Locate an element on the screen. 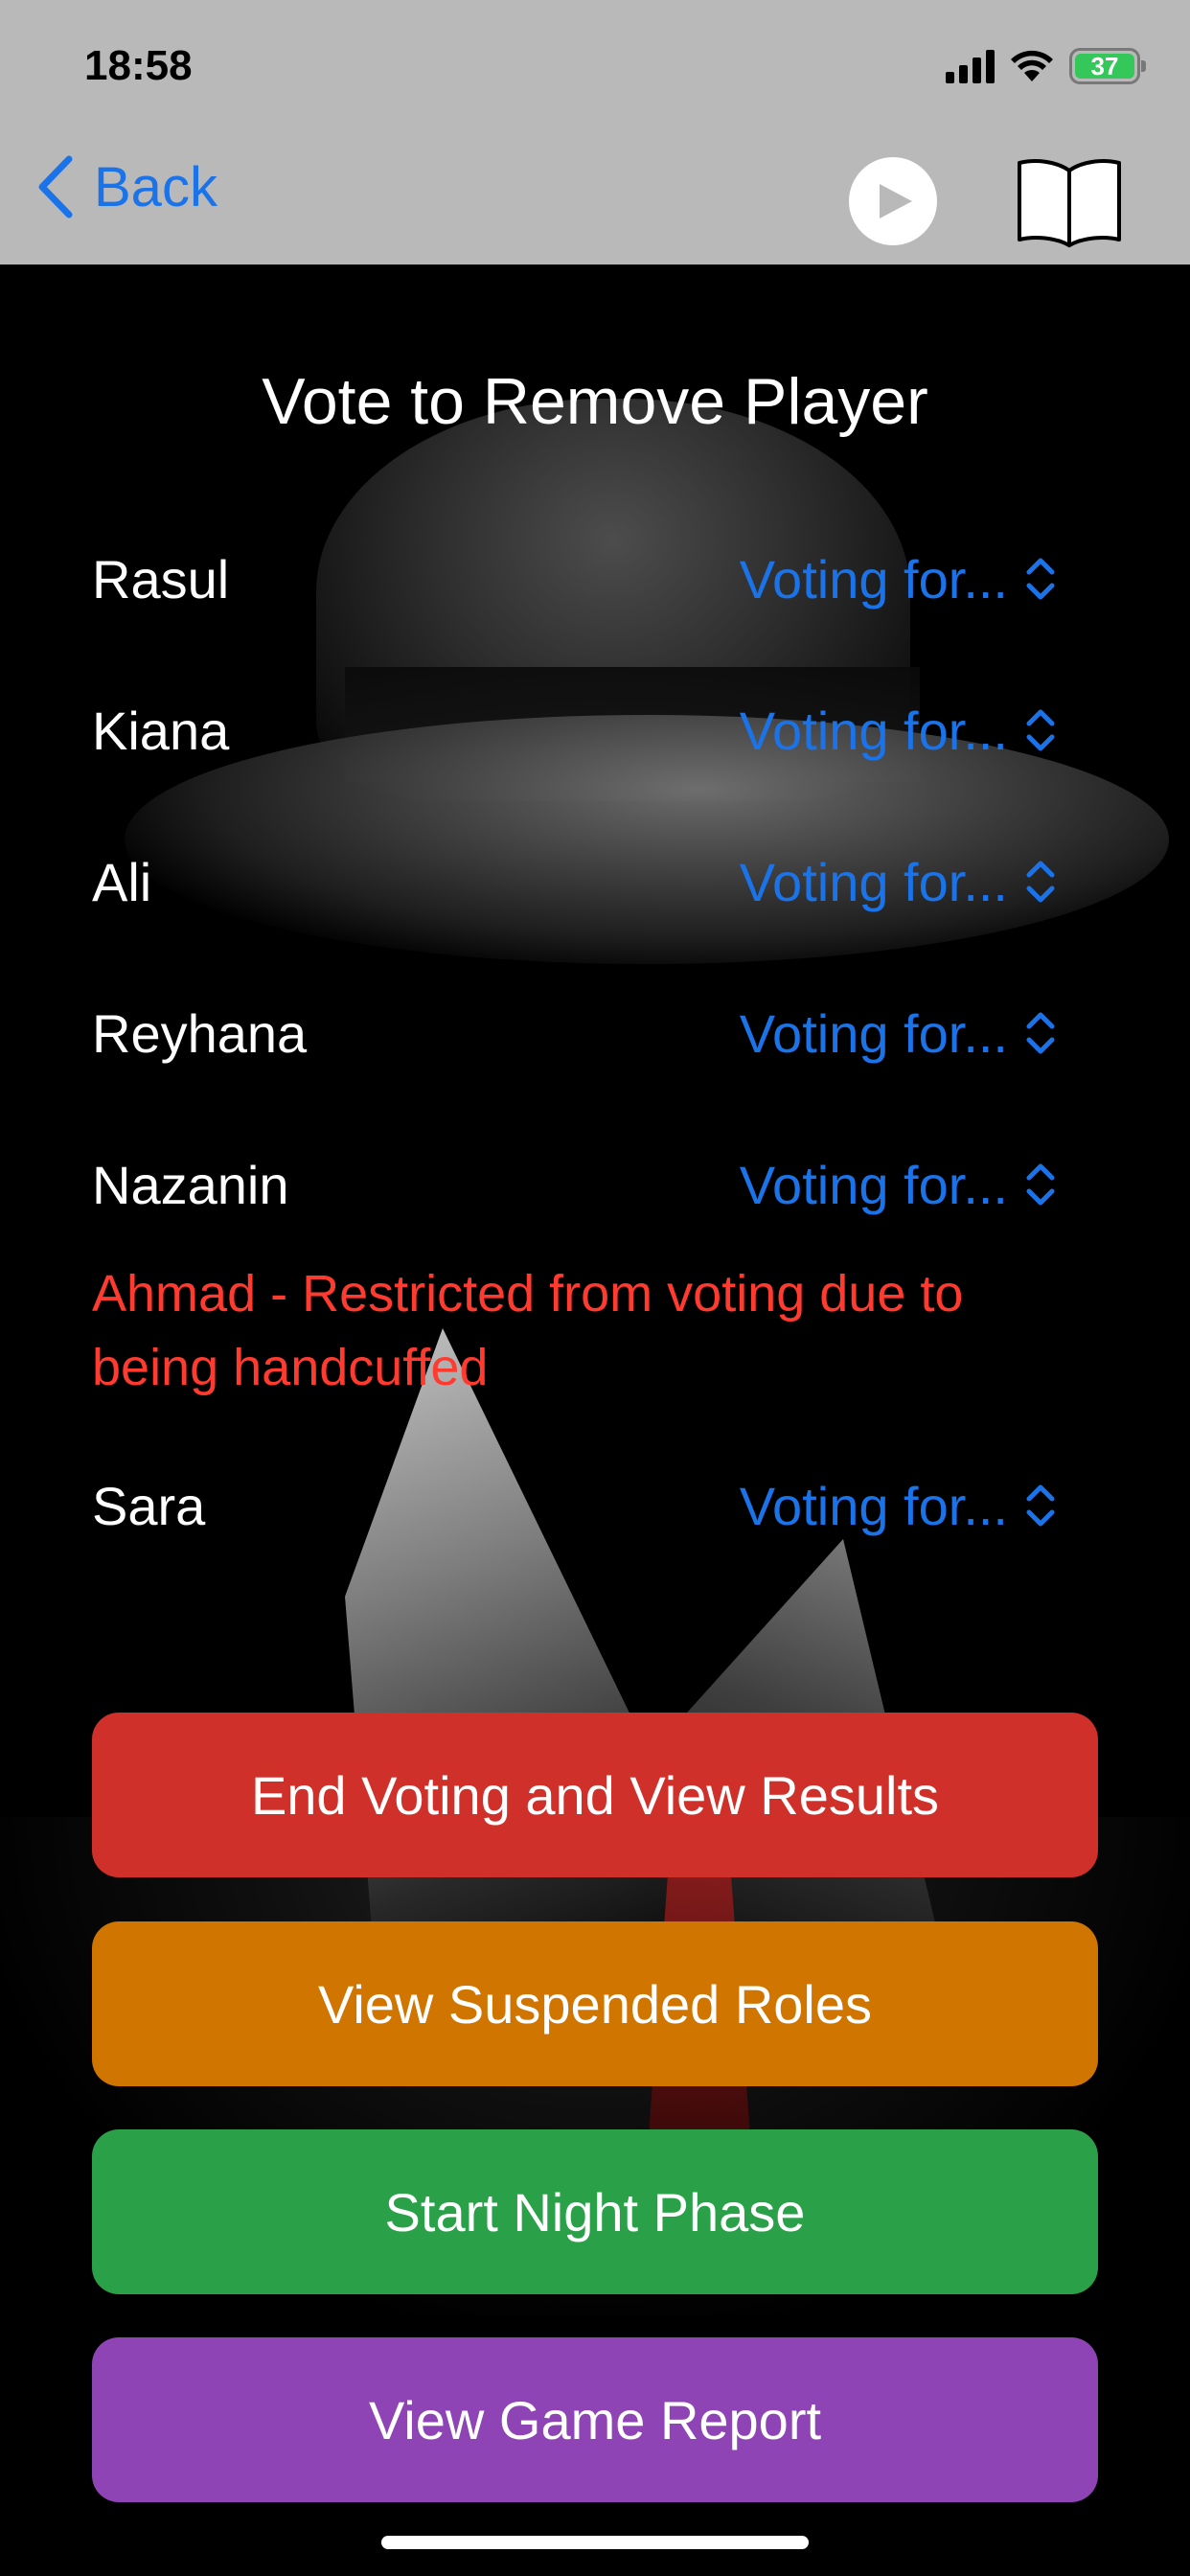 This screenshot has width=1190, height=2576. play-button is located at coordinates (893, 201).